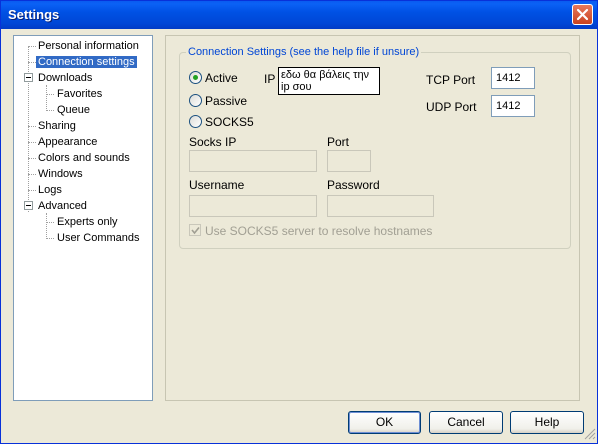 The image size is (598, 444). I want to click on tree-item-label: Windows, so click(60, 174).